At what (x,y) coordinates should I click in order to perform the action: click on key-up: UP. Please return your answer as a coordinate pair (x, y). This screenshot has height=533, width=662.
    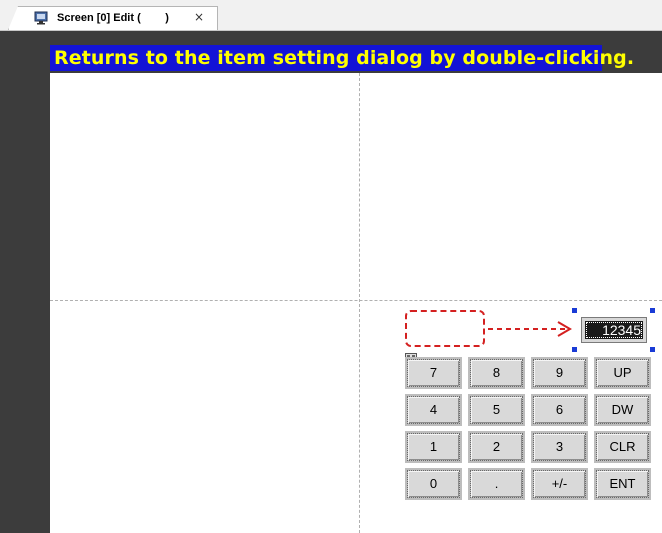
    Looking at the image, I should click on (622, 373).